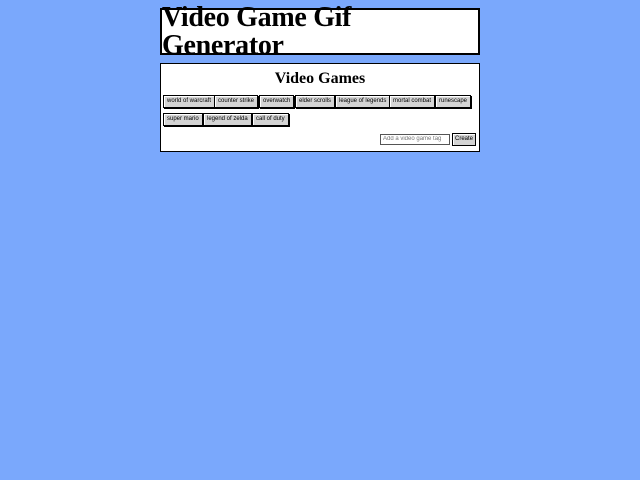 This screenshot has height=480, width=640. Describe the element at coordinates (183, 119) in the screenshot. I see `tag-button-super-mario: super mario` at that location.